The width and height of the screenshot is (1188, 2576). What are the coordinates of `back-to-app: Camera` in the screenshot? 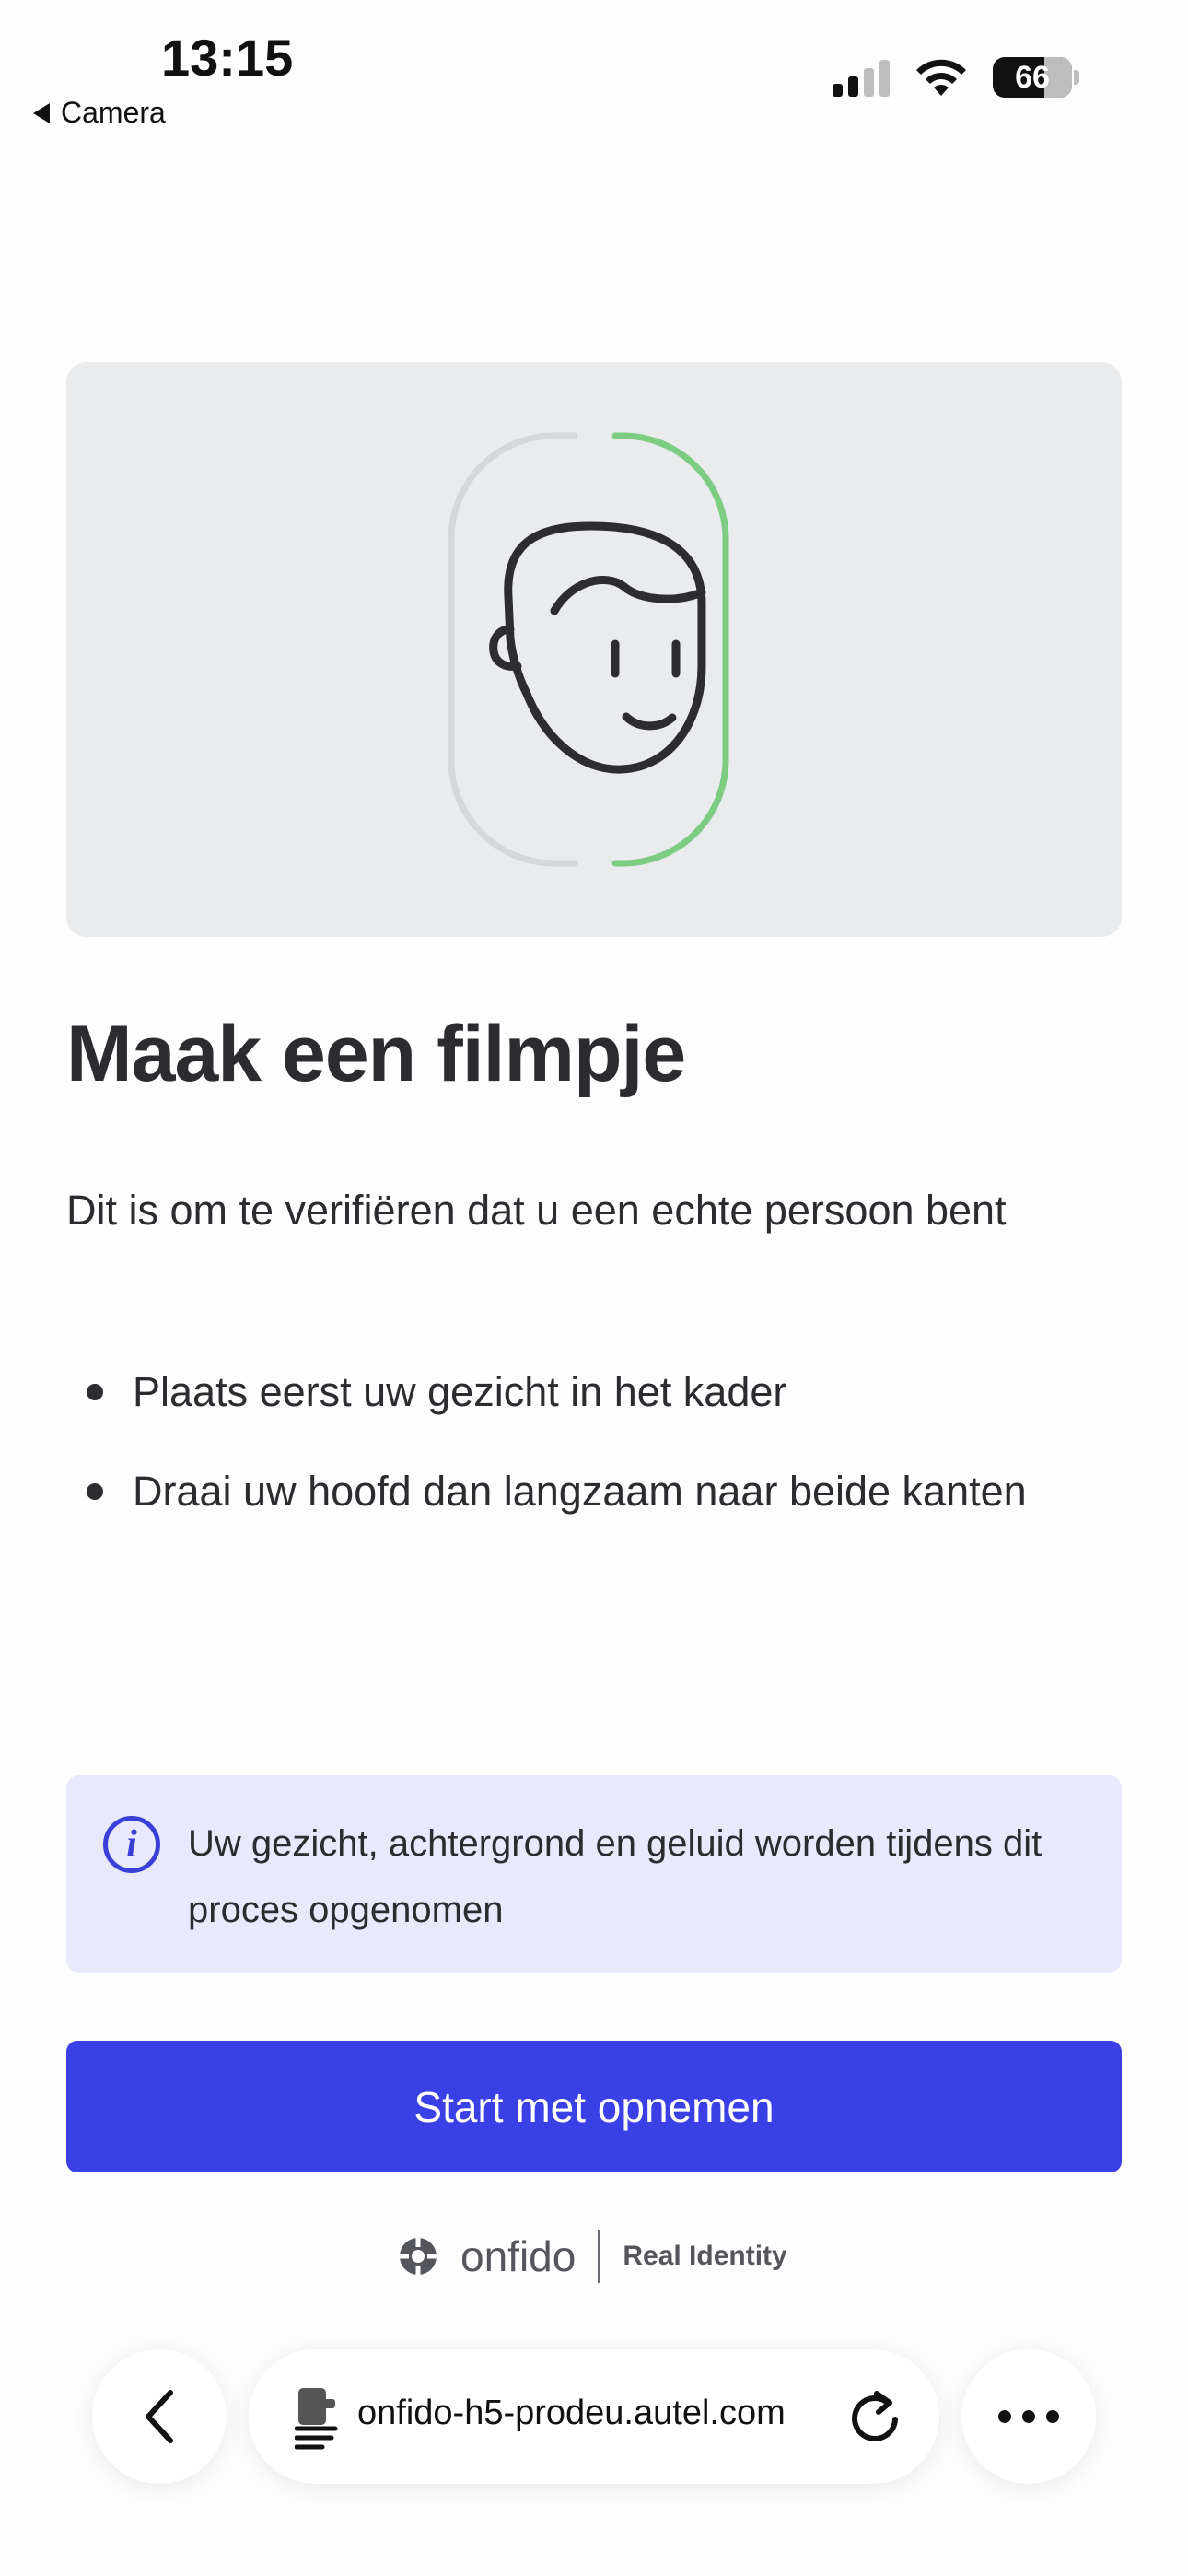 It's located at (99, 113).